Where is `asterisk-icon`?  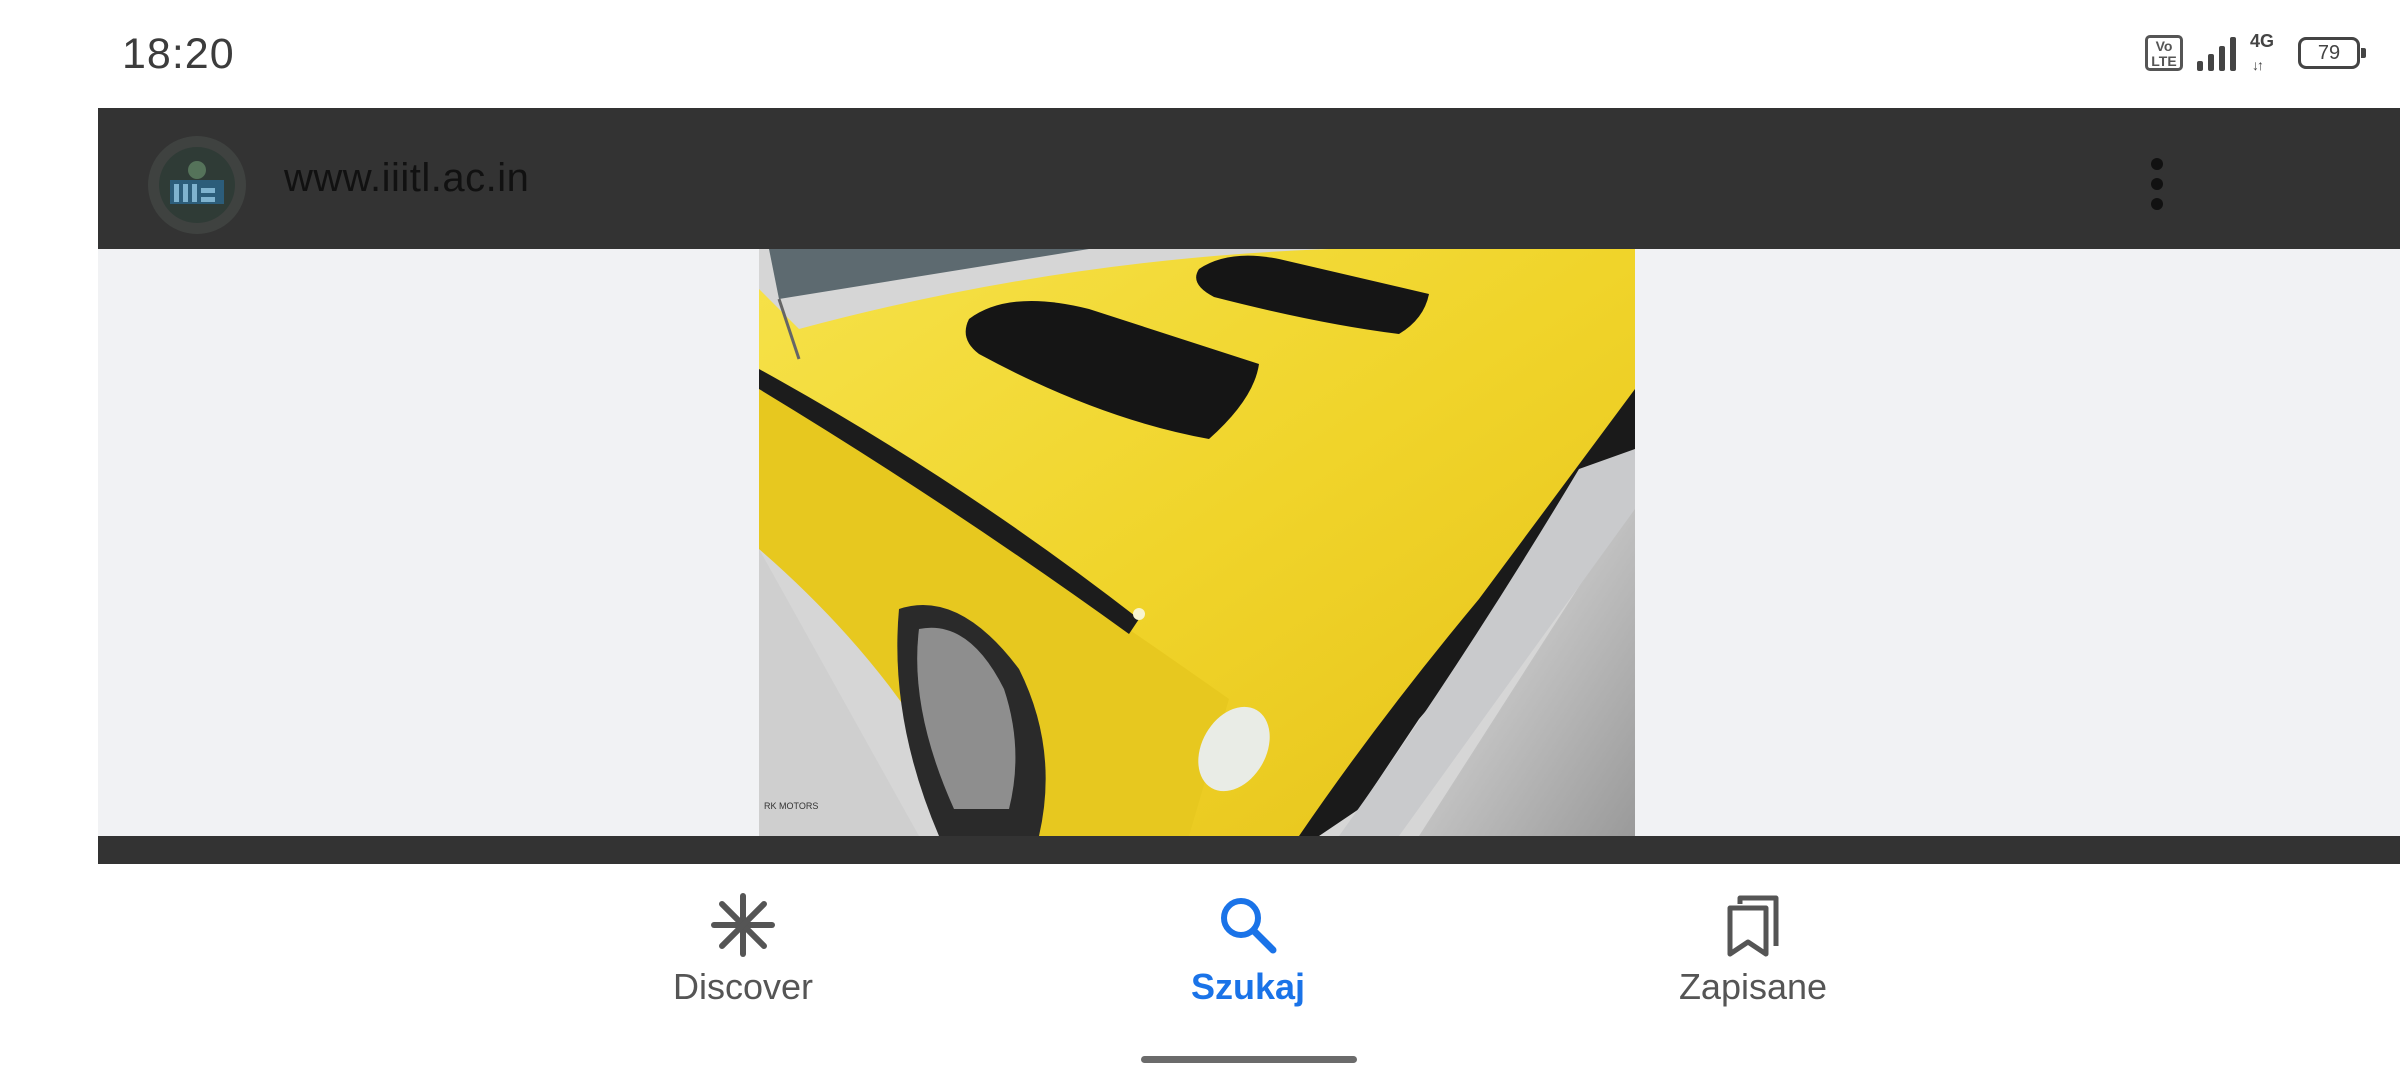 asterisk-icon is located at coordinates (743, 925).